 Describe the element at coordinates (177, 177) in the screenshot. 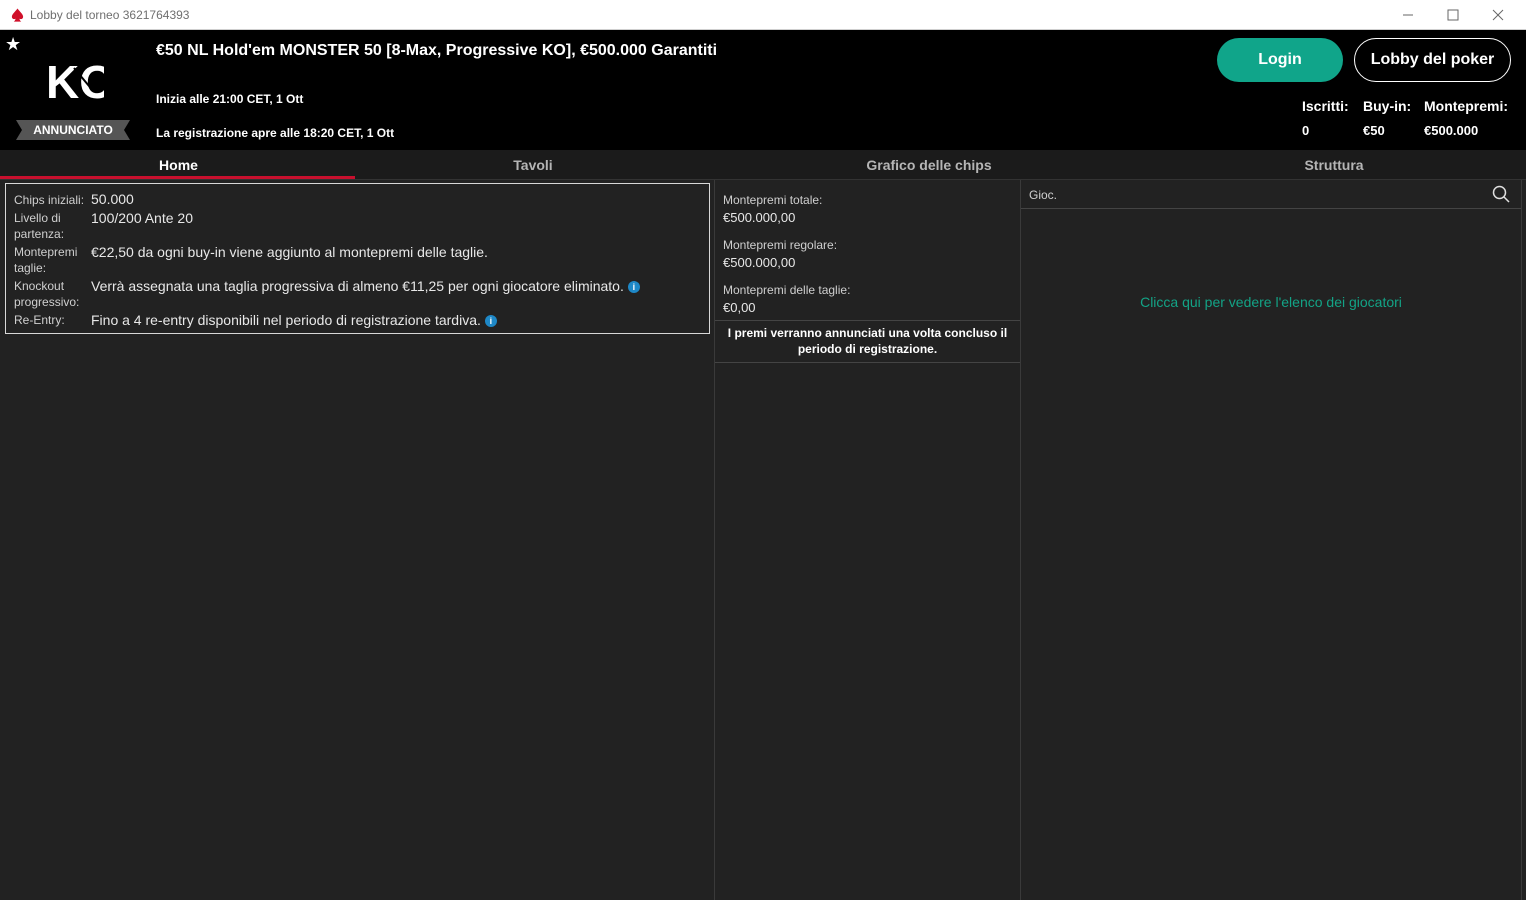

I see `active-tab-indicator` at that location.